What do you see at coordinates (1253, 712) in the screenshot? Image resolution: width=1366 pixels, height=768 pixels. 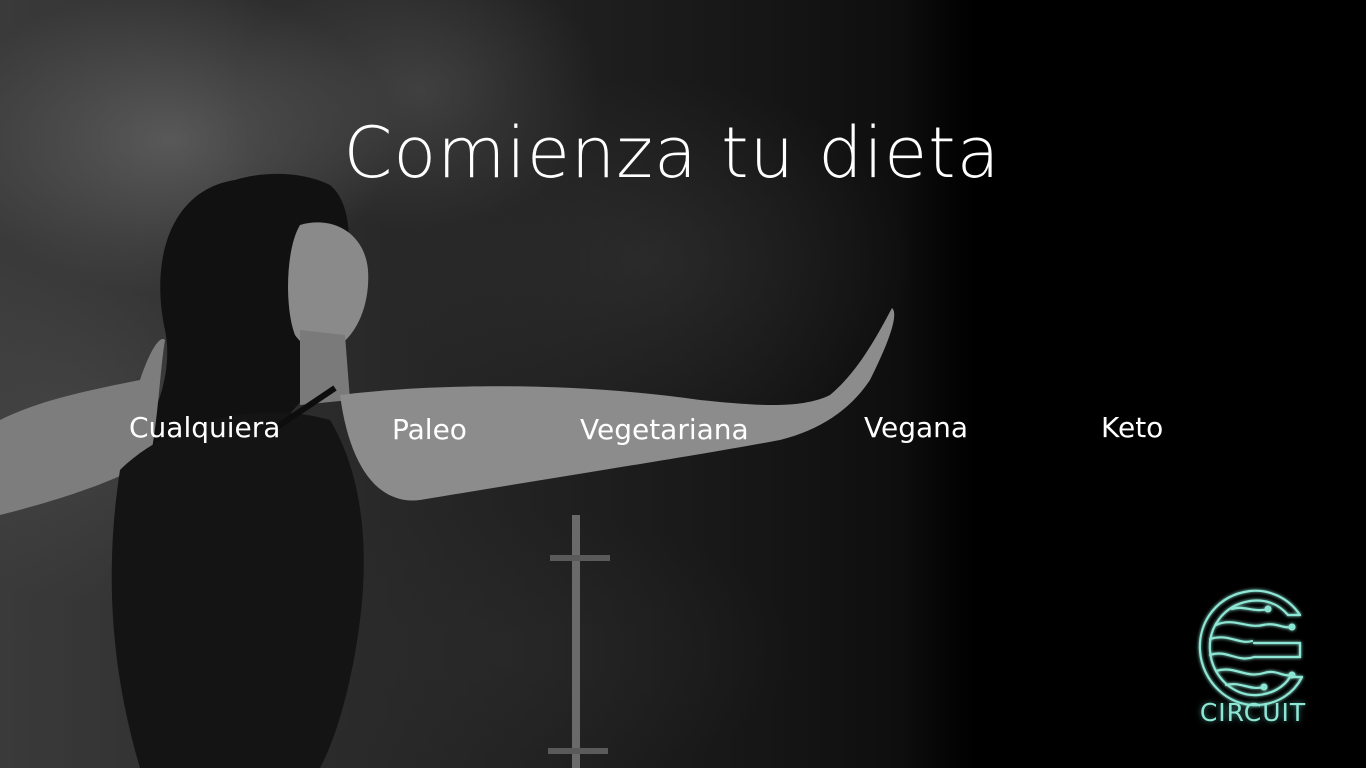 I see `brand-name: CIRCUIT` at bounding box center [1253, 712].